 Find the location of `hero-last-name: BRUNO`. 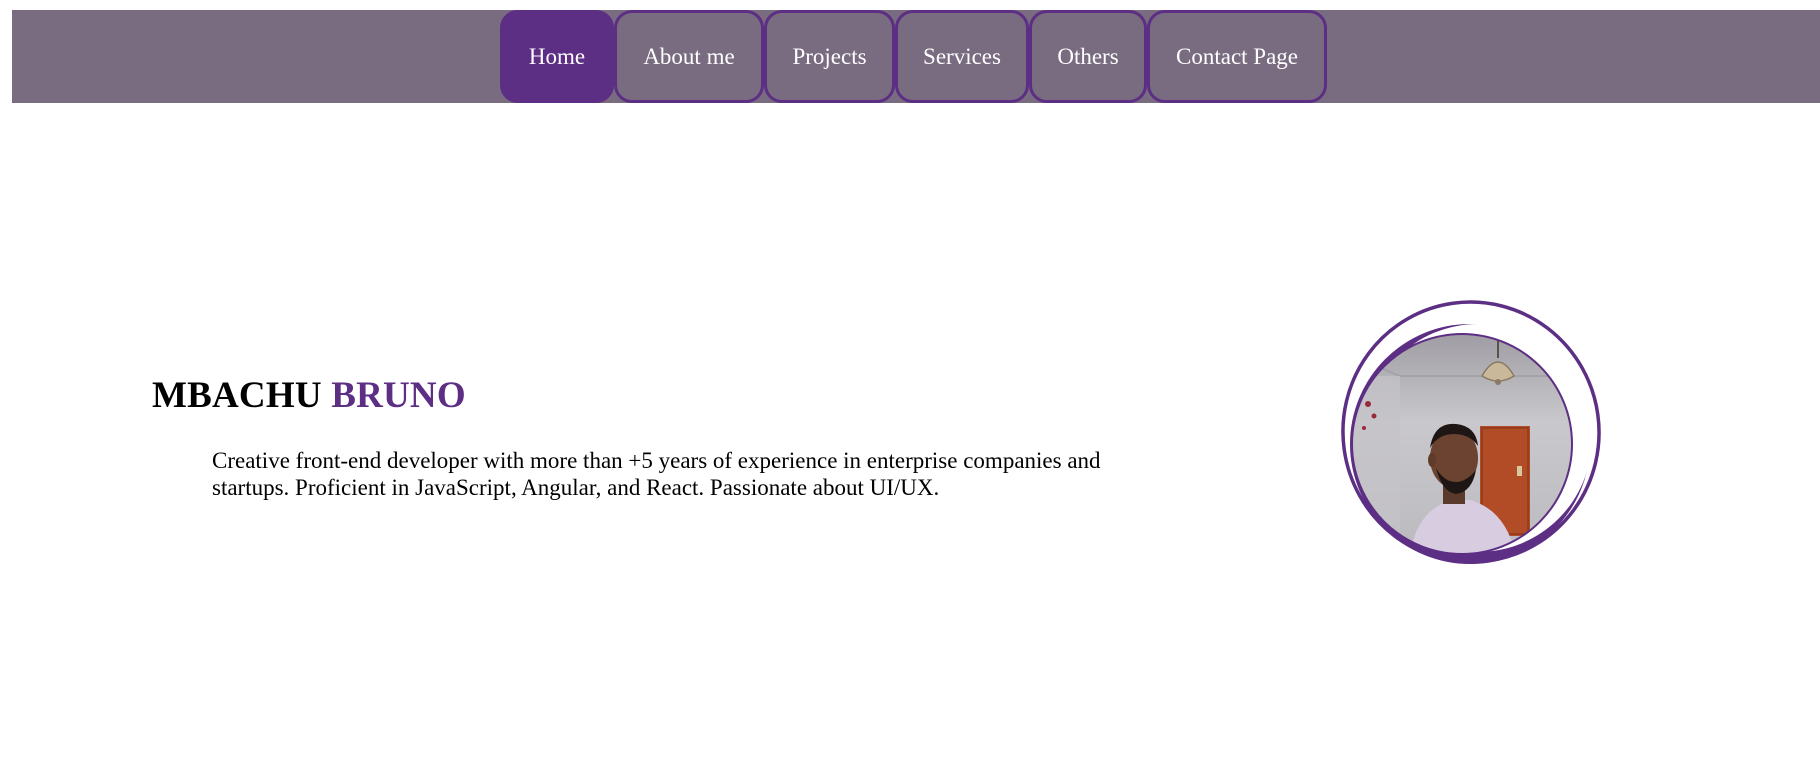

hero-last-name: BRUNO is located at coordinates (398, 395).